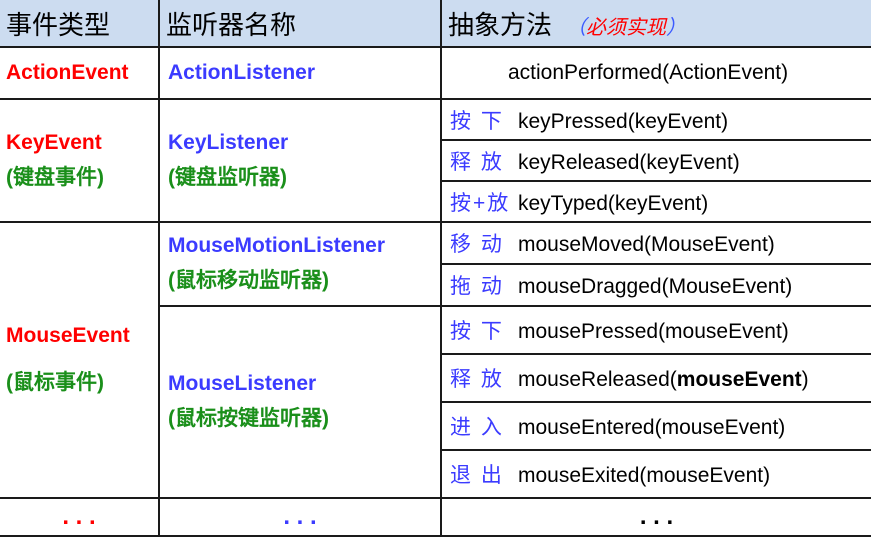  What do you see at coordinates (655, 73) in the screenshot?
I see `method-action-performed: actionPerformed(ActionEvent)` at bounding box center [655, 73].